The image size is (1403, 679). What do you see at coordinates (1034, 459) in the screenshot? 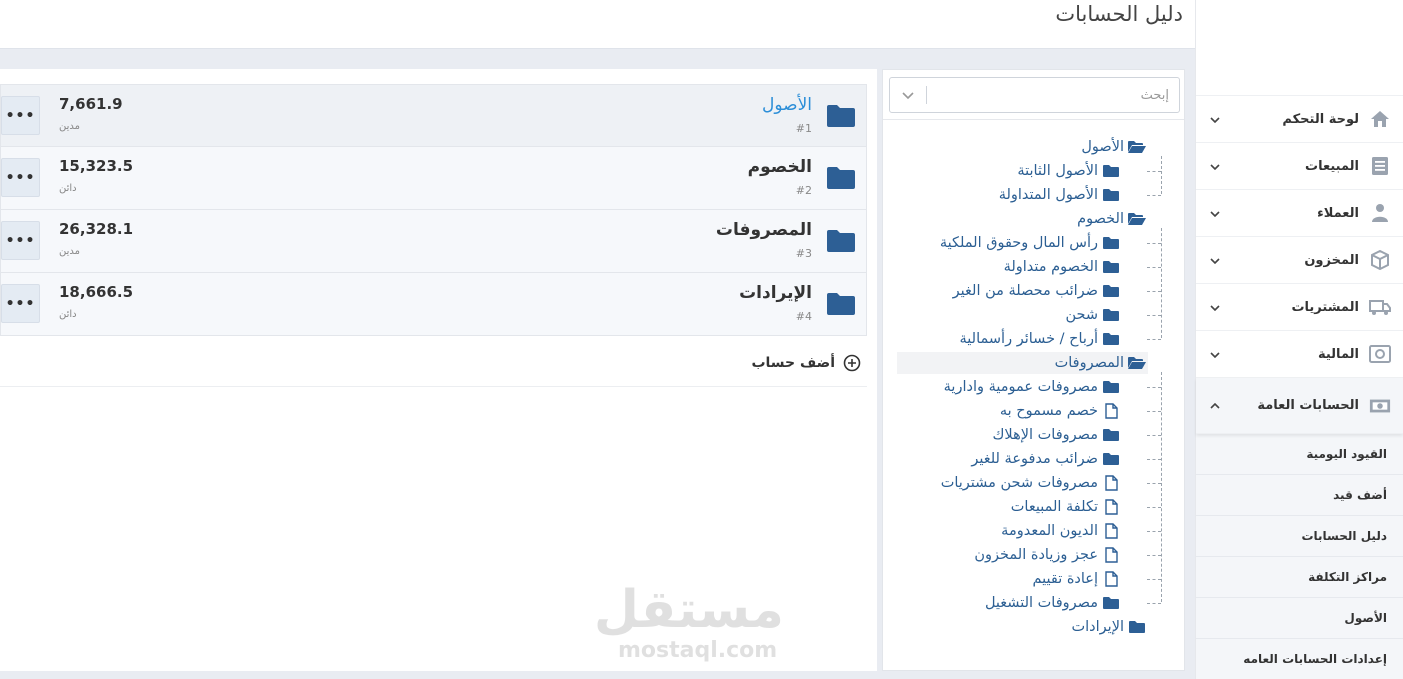
I see `tree-node-label: ضرائب مدفوعة للغير` at bounding box center [1034, 459].